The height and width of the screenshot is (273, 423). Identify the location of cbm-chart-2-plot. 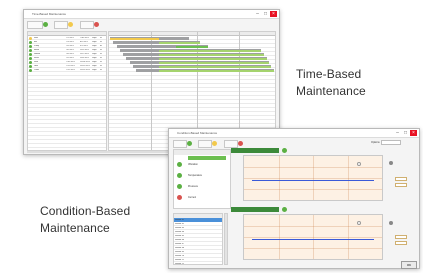
(313, 237).